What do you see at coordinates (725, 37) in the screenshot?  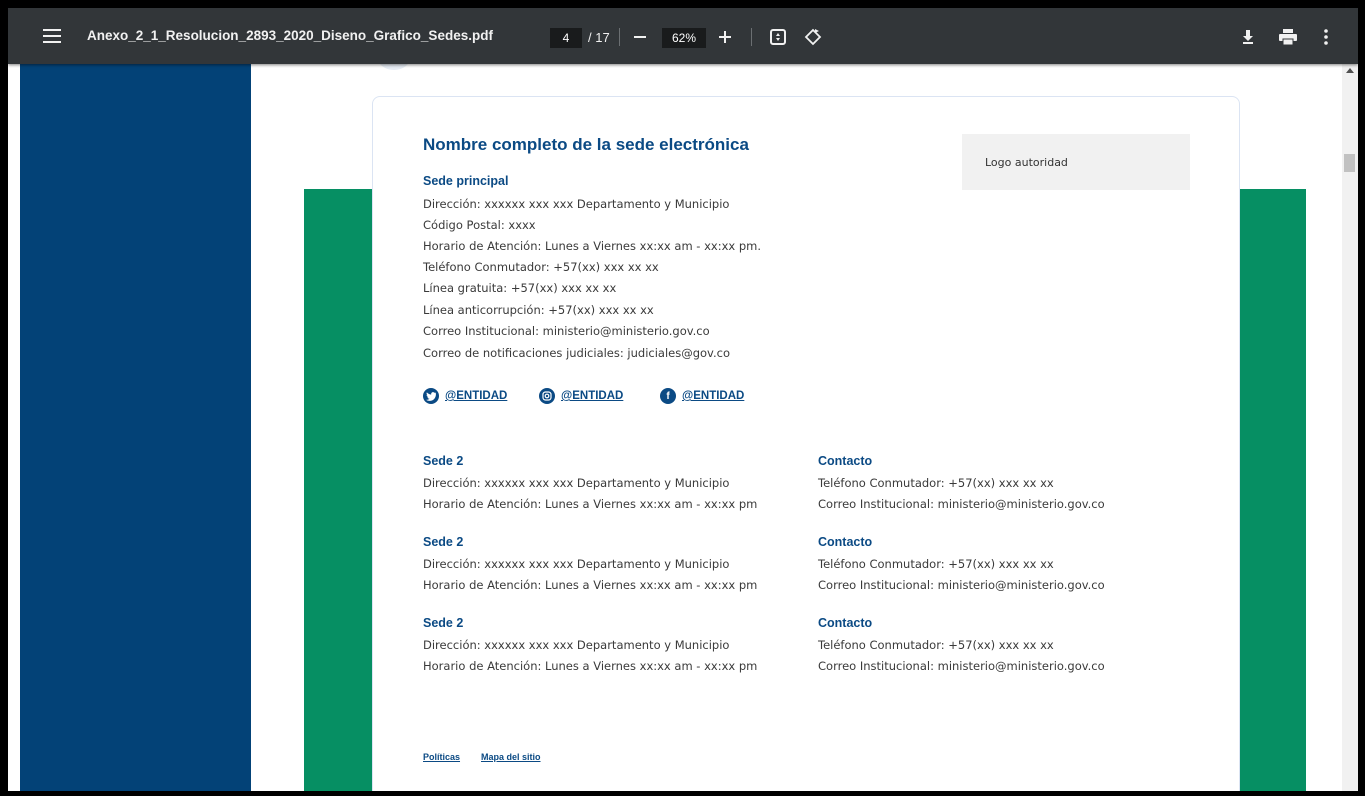 I see `plus-icon` at bounding box center [725, 37].